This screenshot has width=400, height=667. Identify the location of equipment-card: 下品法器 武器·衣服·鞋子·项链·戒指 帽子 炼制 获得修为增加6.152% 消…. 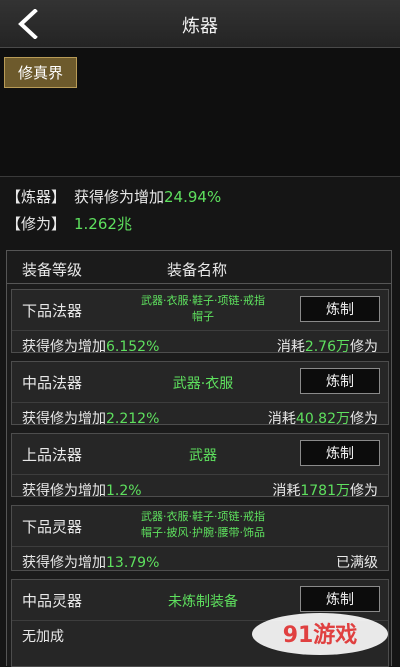
(200, 322).